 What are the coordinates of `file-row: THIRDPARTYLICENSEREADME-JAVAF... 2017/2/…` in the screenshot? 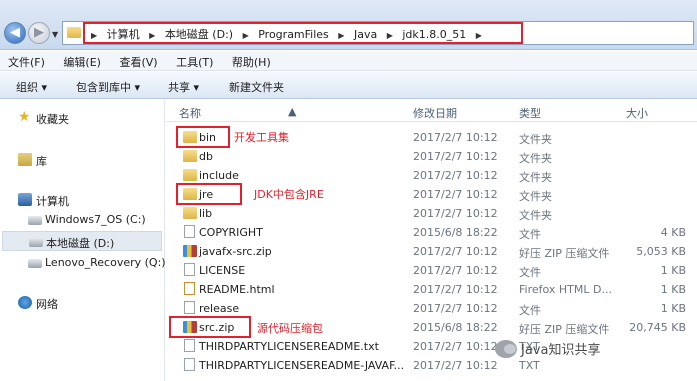 It's located at (431, 365).